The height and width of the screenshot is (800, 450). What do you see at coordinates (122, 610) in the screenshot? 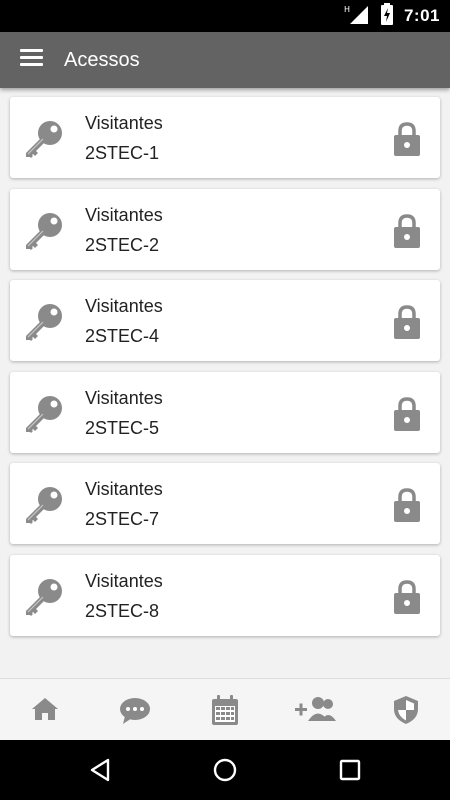
I see `access-code-label: 2STEC-8` at bounding box center [122, 610].